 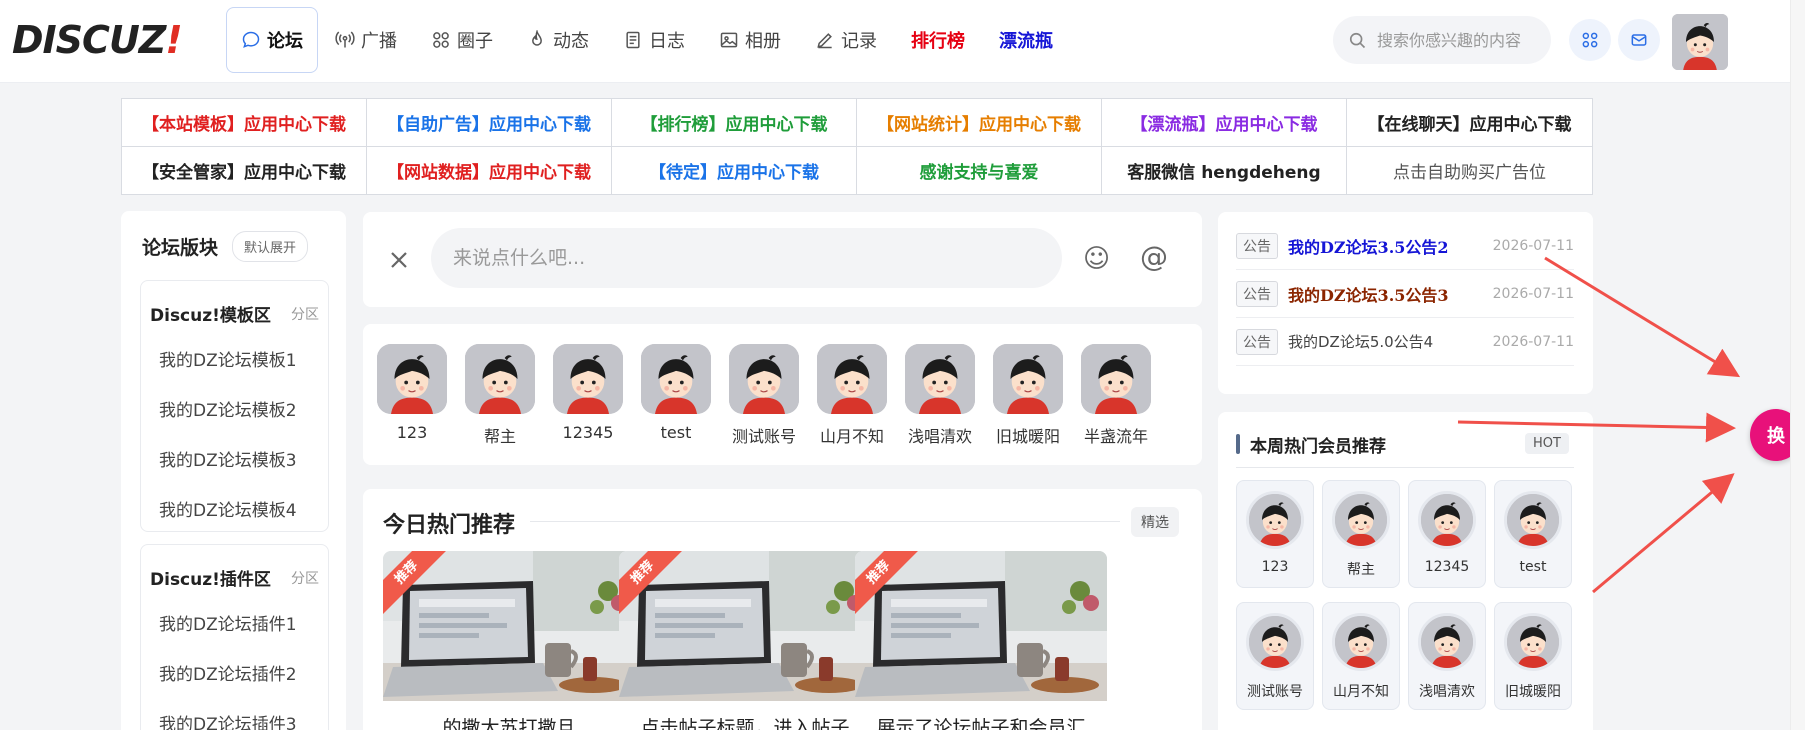 I want to click on ad-link: 【在线聊天】应用中心下载, so click(x=1469, y=123).